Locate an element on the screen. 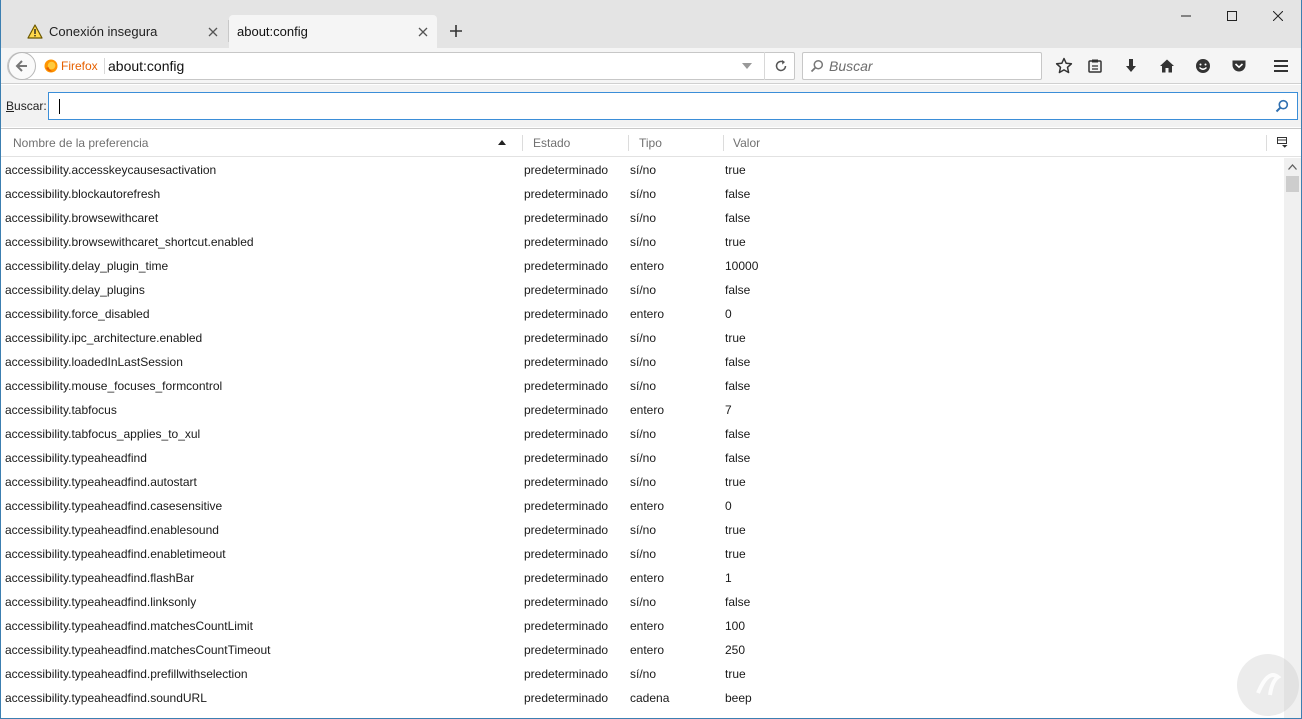 The image size is (1302, 719). bookmark-star-button is located at coordinates (1064, 66).